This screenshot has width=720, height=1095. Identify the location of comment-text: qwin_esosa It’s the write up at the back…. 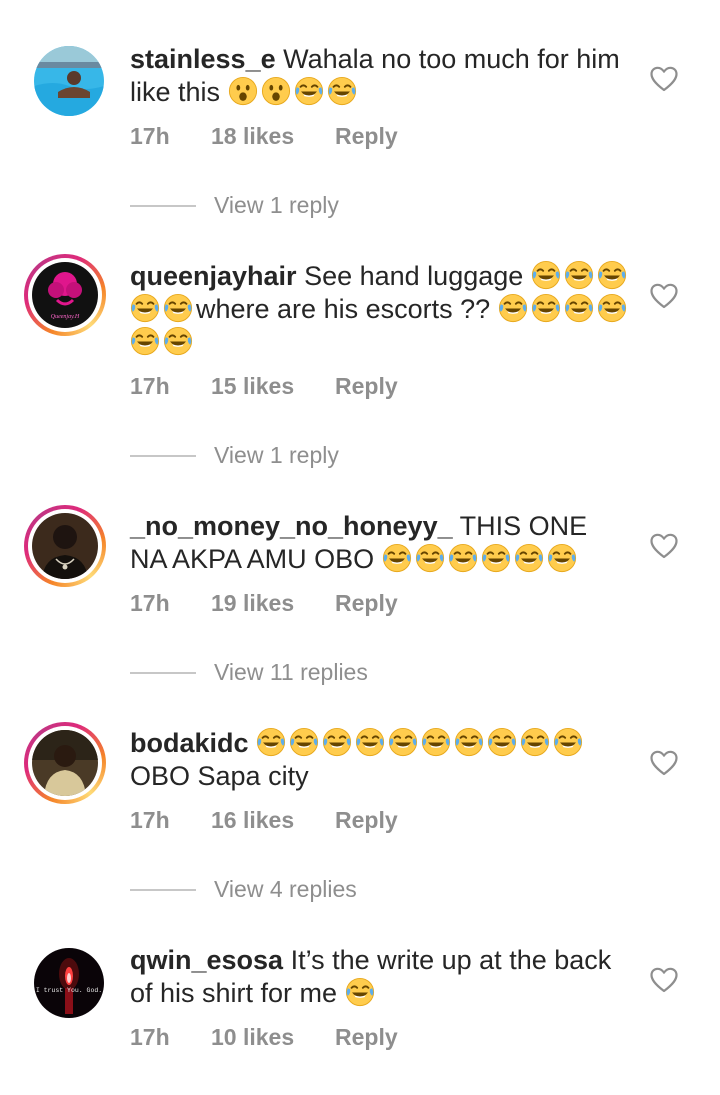
(380, 977).